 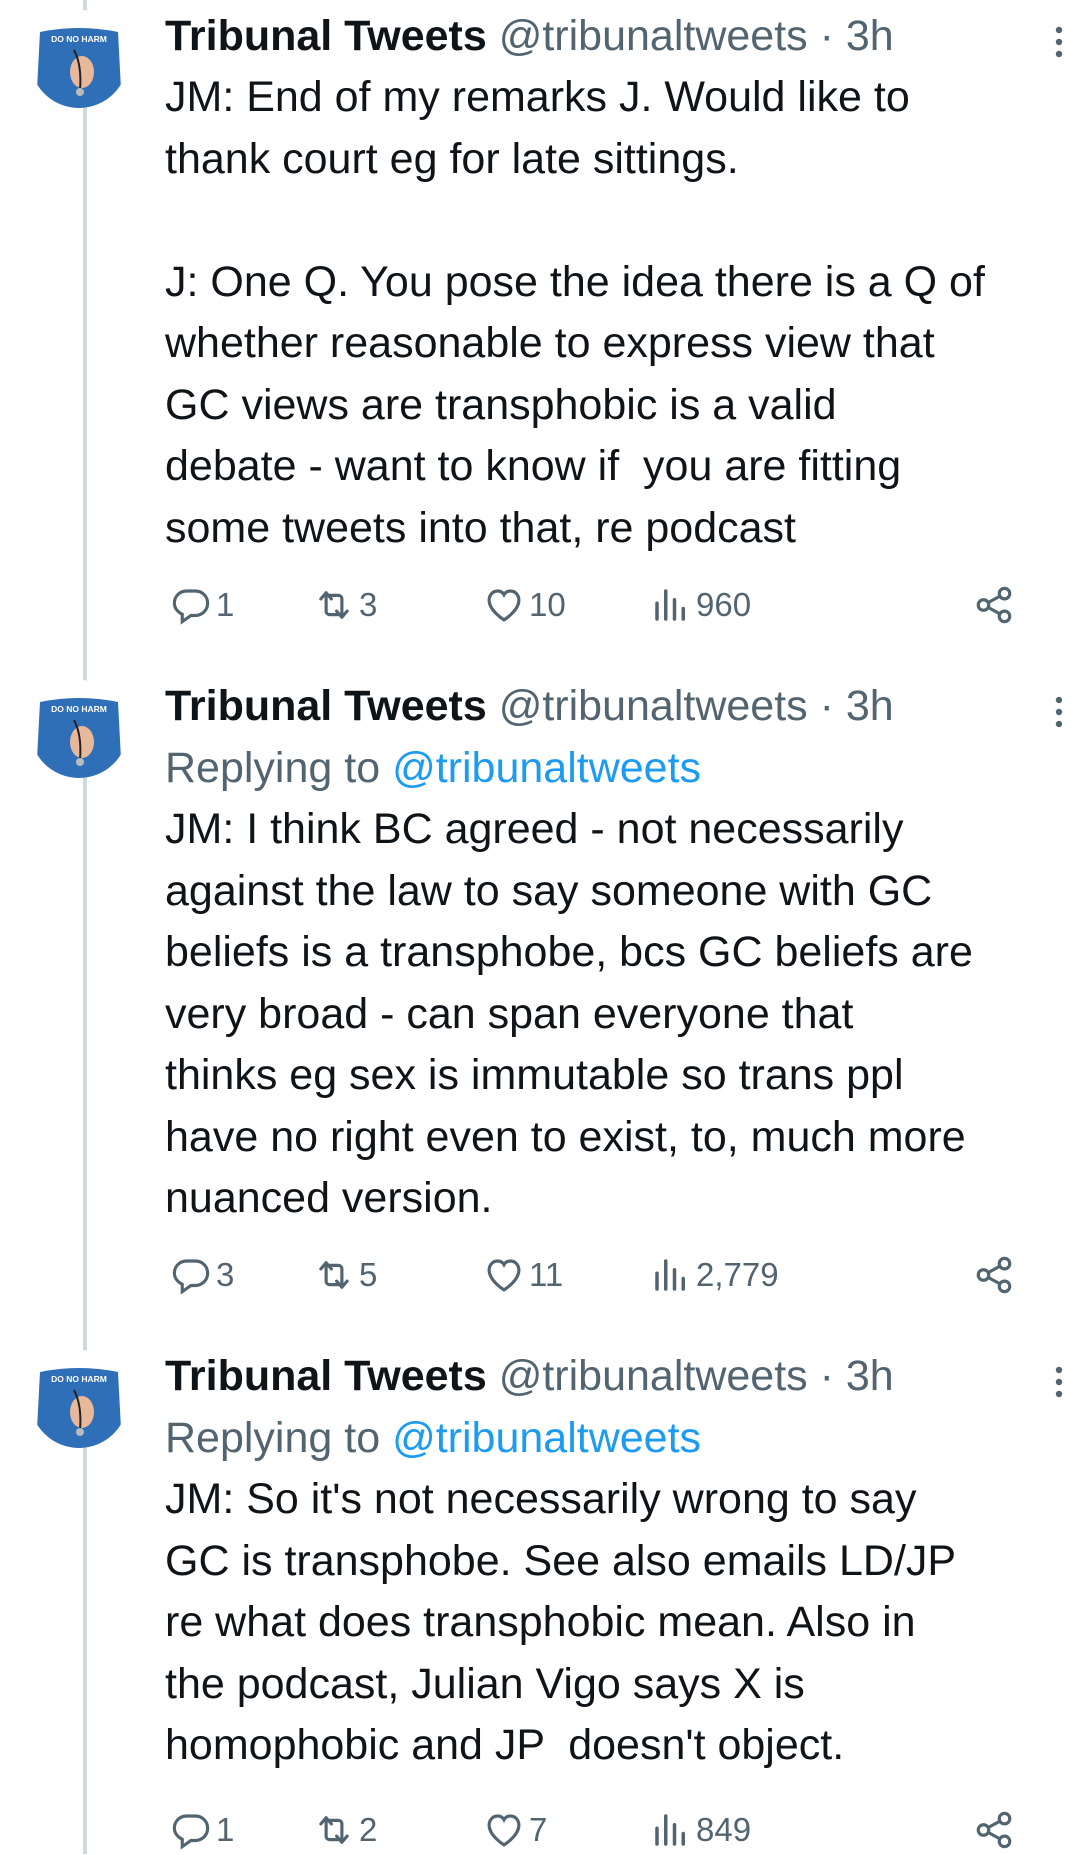 What do you see at coordinates (600, 605) in the screenshot?
I see `tweet-actions: 1 3 10 960` at bounding box center [600, 605].